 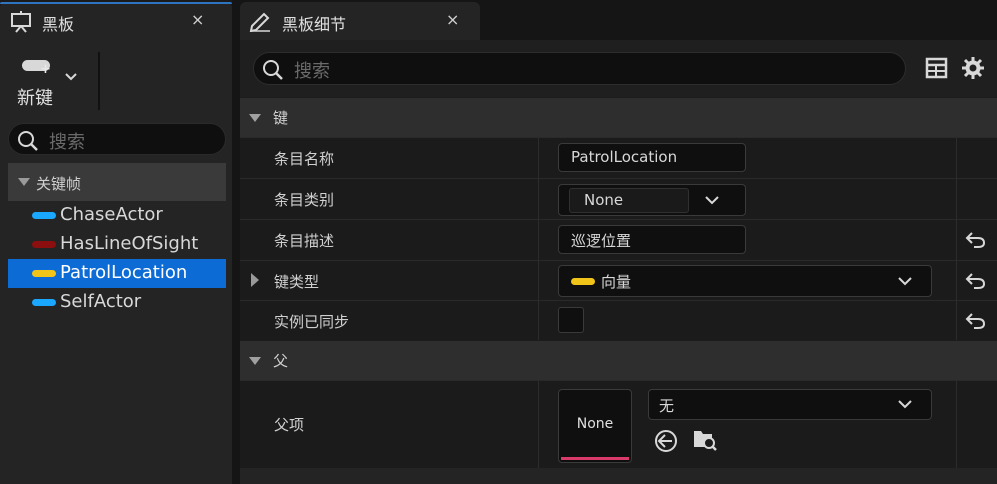 What do you see at coordinates (129, 243) in the screenshot?
I see `key-name: HasLineOfSight` at bounding box center [129, 243].